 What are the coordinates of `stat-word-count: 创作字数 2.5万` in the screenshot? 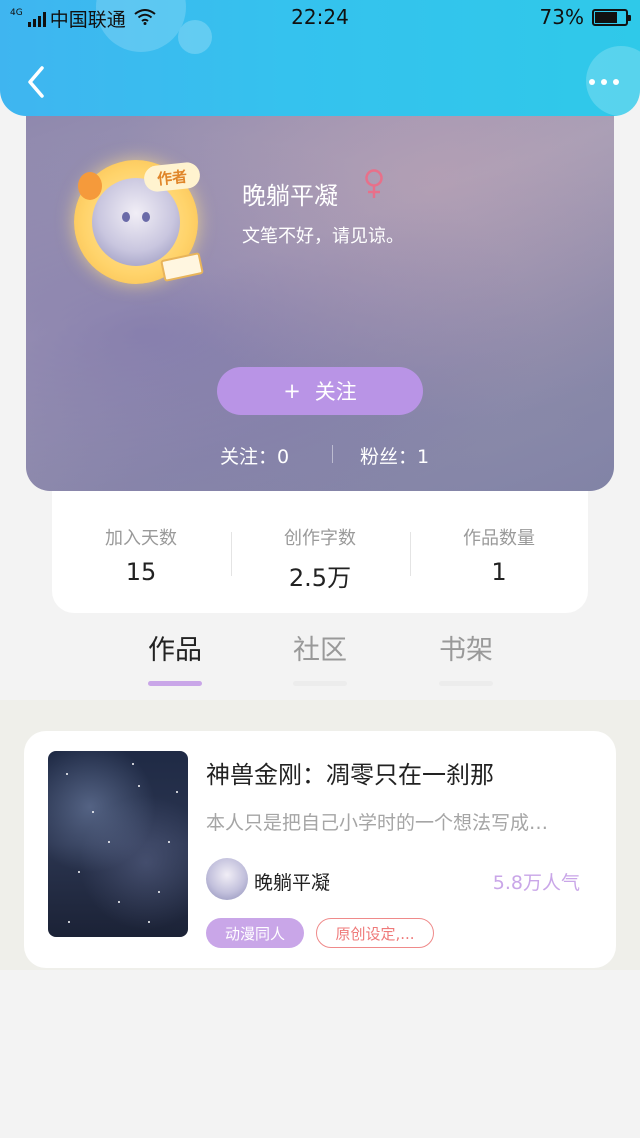 It's located at (320, 558).